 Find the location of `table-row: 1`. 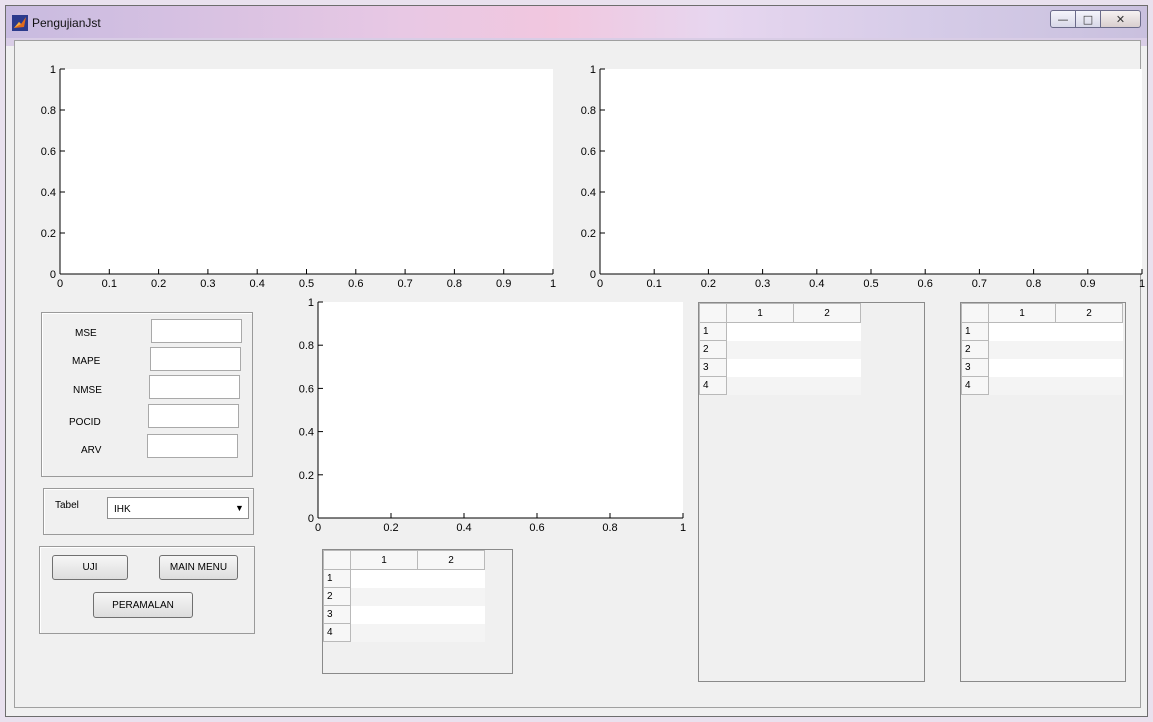

table-row: 1 is located at coordinates (780, 331).